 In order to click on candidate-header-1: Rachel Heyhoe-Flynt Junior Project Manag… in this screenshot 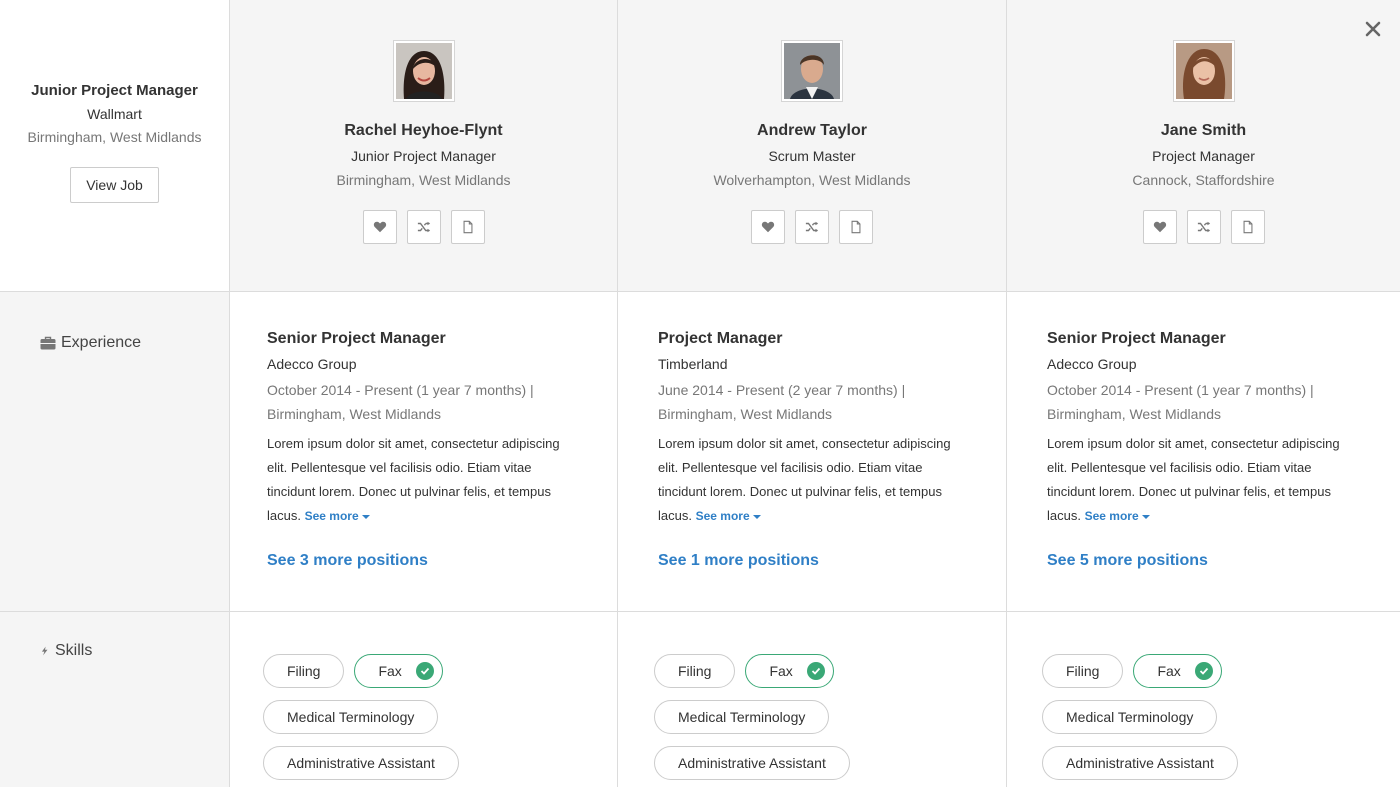, I will do `click(424, 146)`.